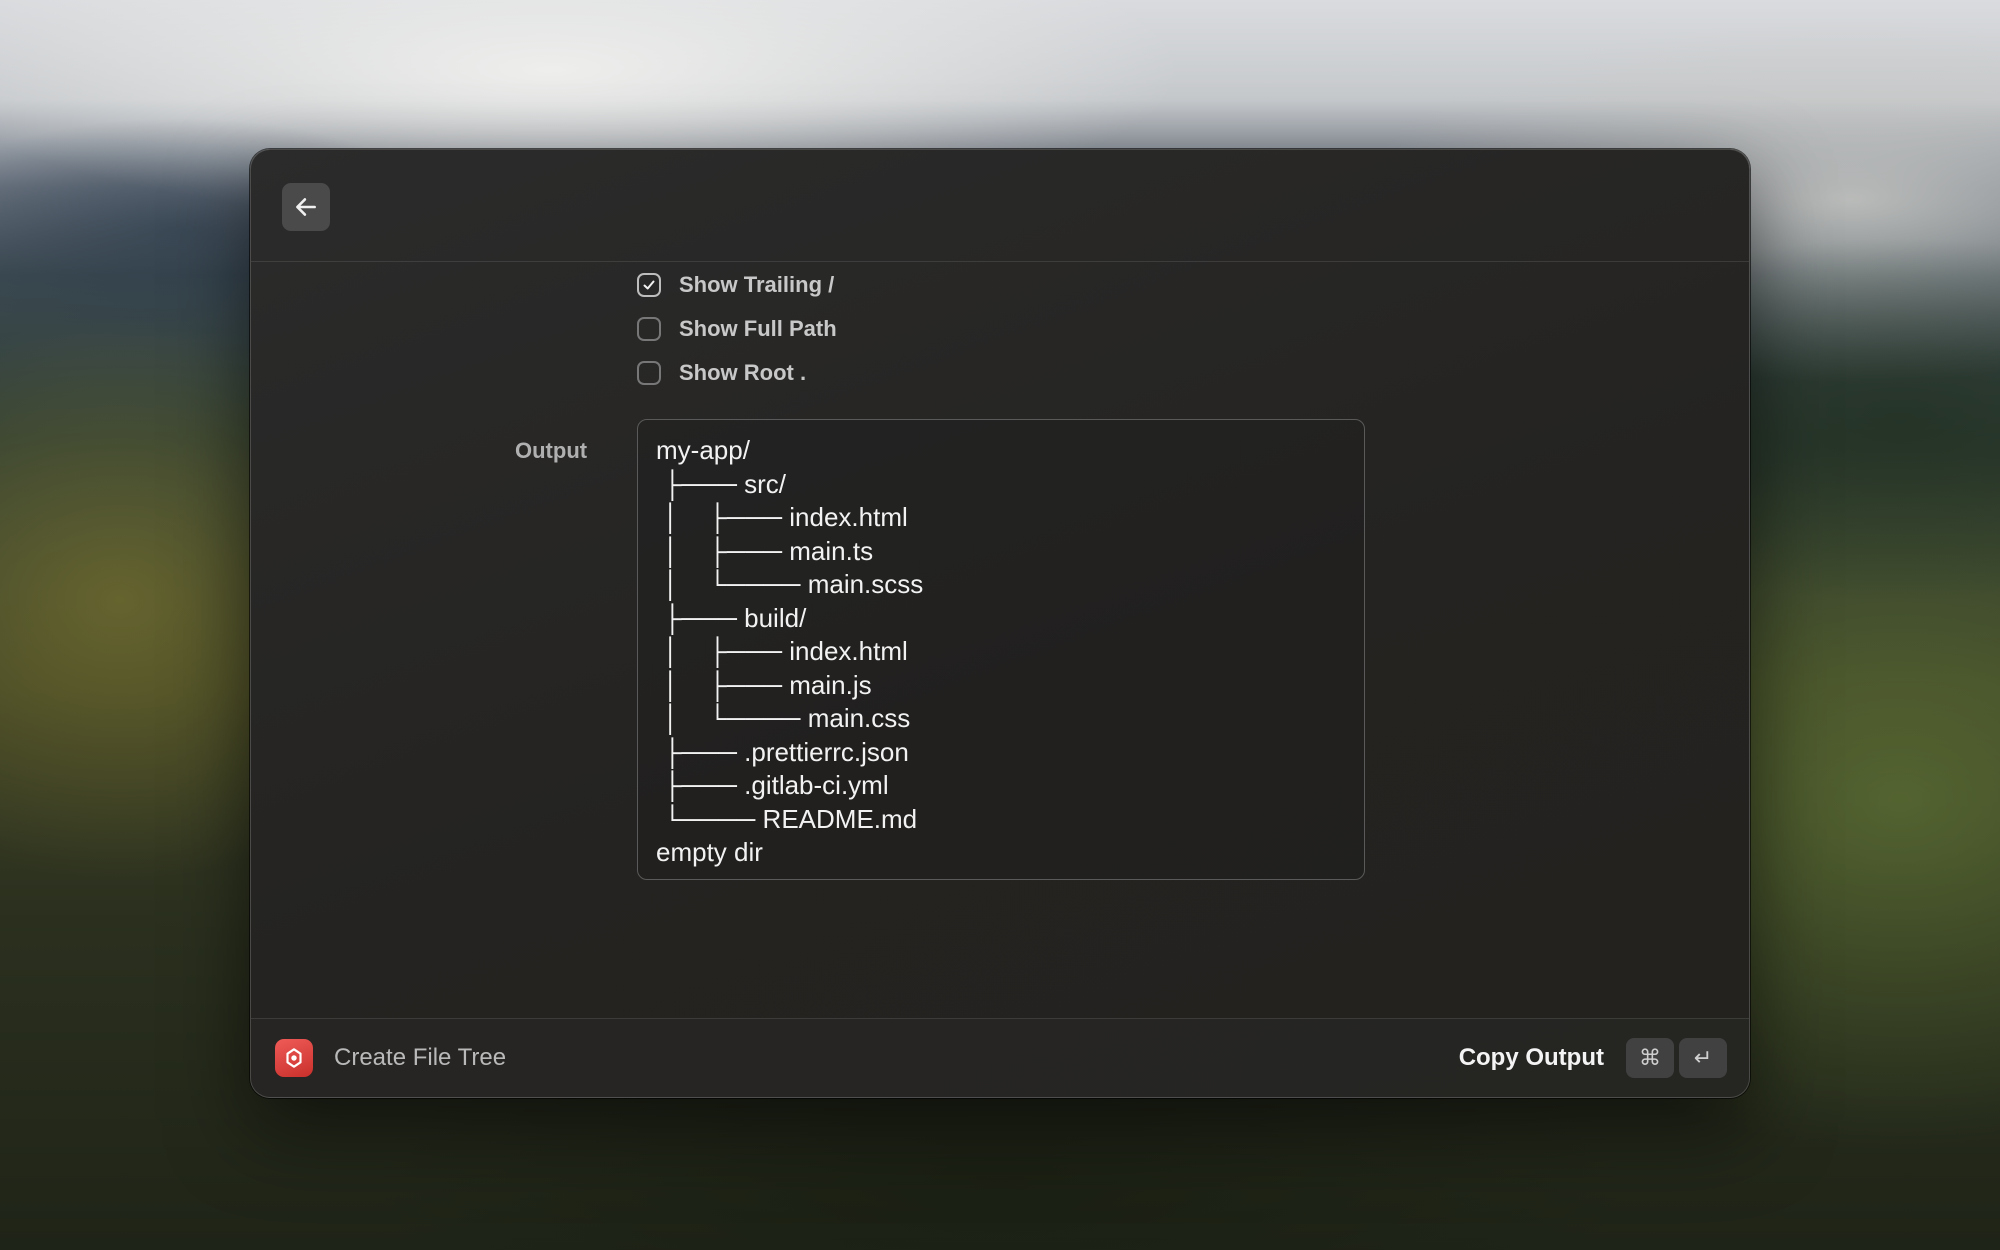 The height and width of the screenshot is (1250, 2000). What do you see at coordinates (783, 718) in the screenshot?
I see `output-line: │ └──── main.css` at bounding box center [783, 718].